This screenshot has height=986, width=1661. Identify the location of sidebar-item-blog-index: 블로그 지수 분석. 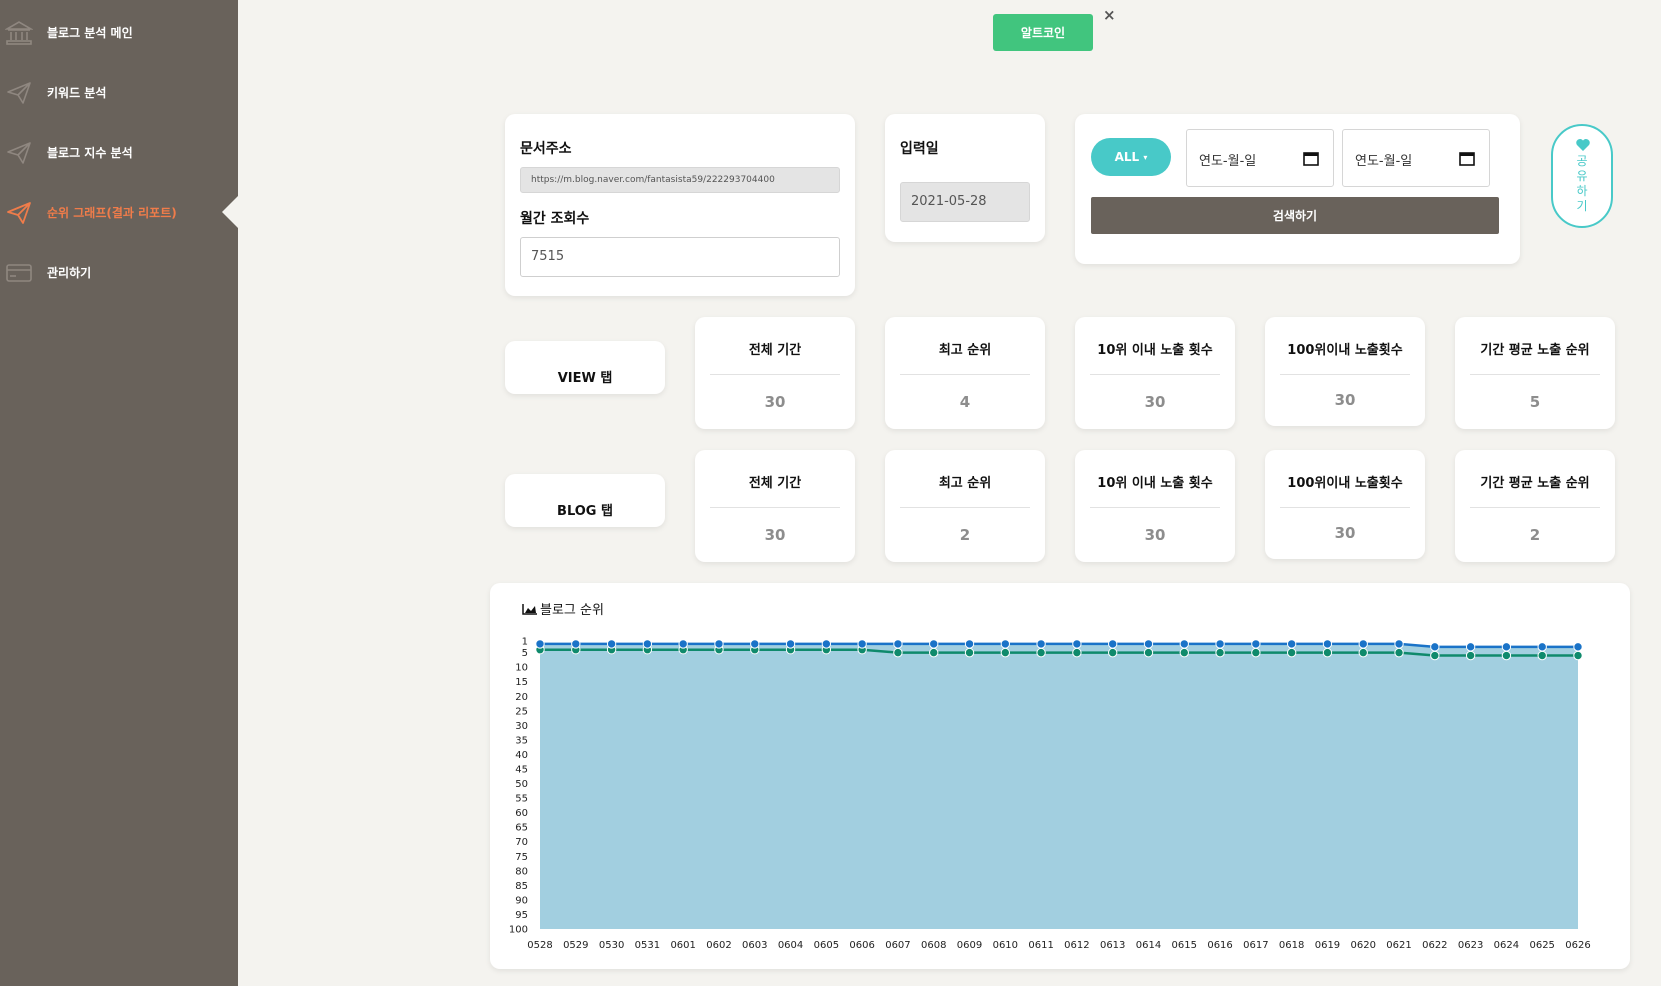
(119, 152).